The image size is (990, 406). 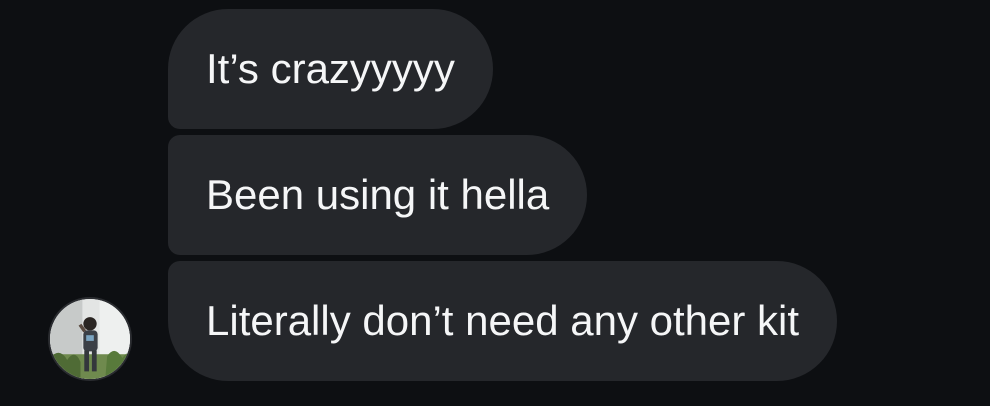 I want to click on message-text: It’s crazyyyyy, so click(x=330, y=68).